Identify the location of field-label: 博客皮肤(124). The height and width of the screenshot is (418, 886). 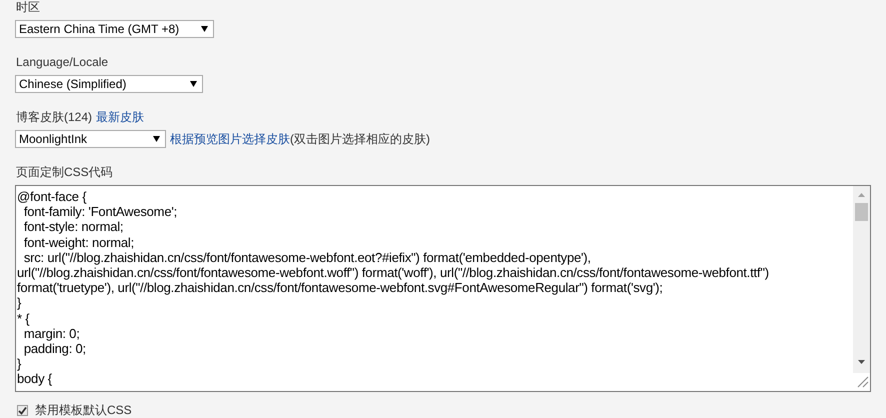
(54, 117).